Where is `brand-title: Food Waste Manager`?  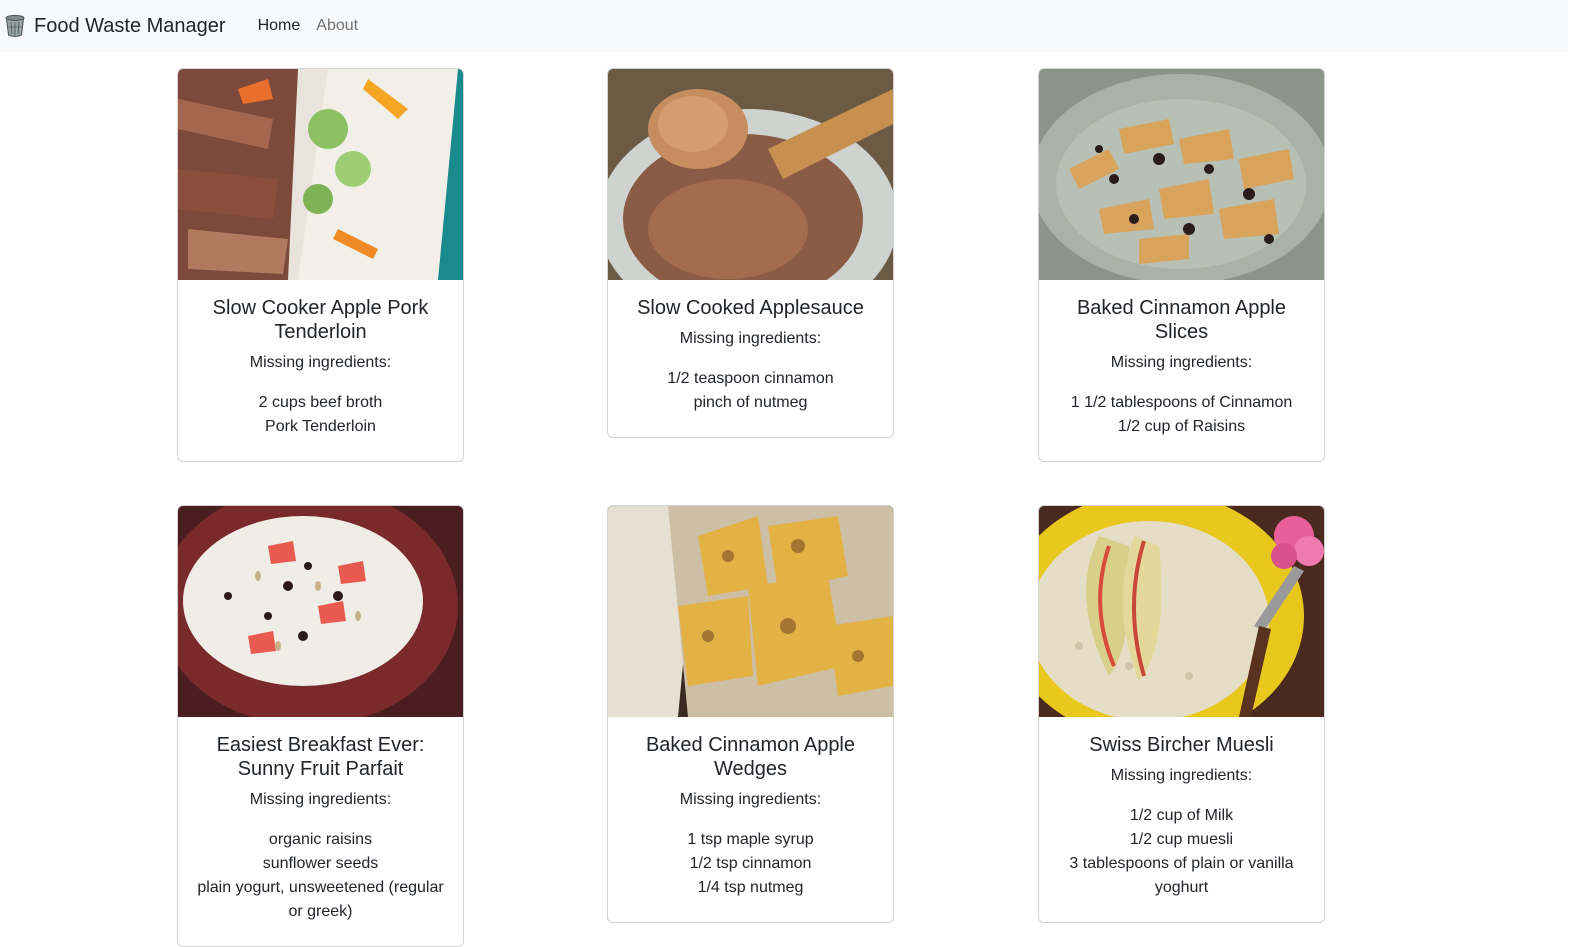 brand-title: Food Waste Manager is located at coordinates (130, 26).